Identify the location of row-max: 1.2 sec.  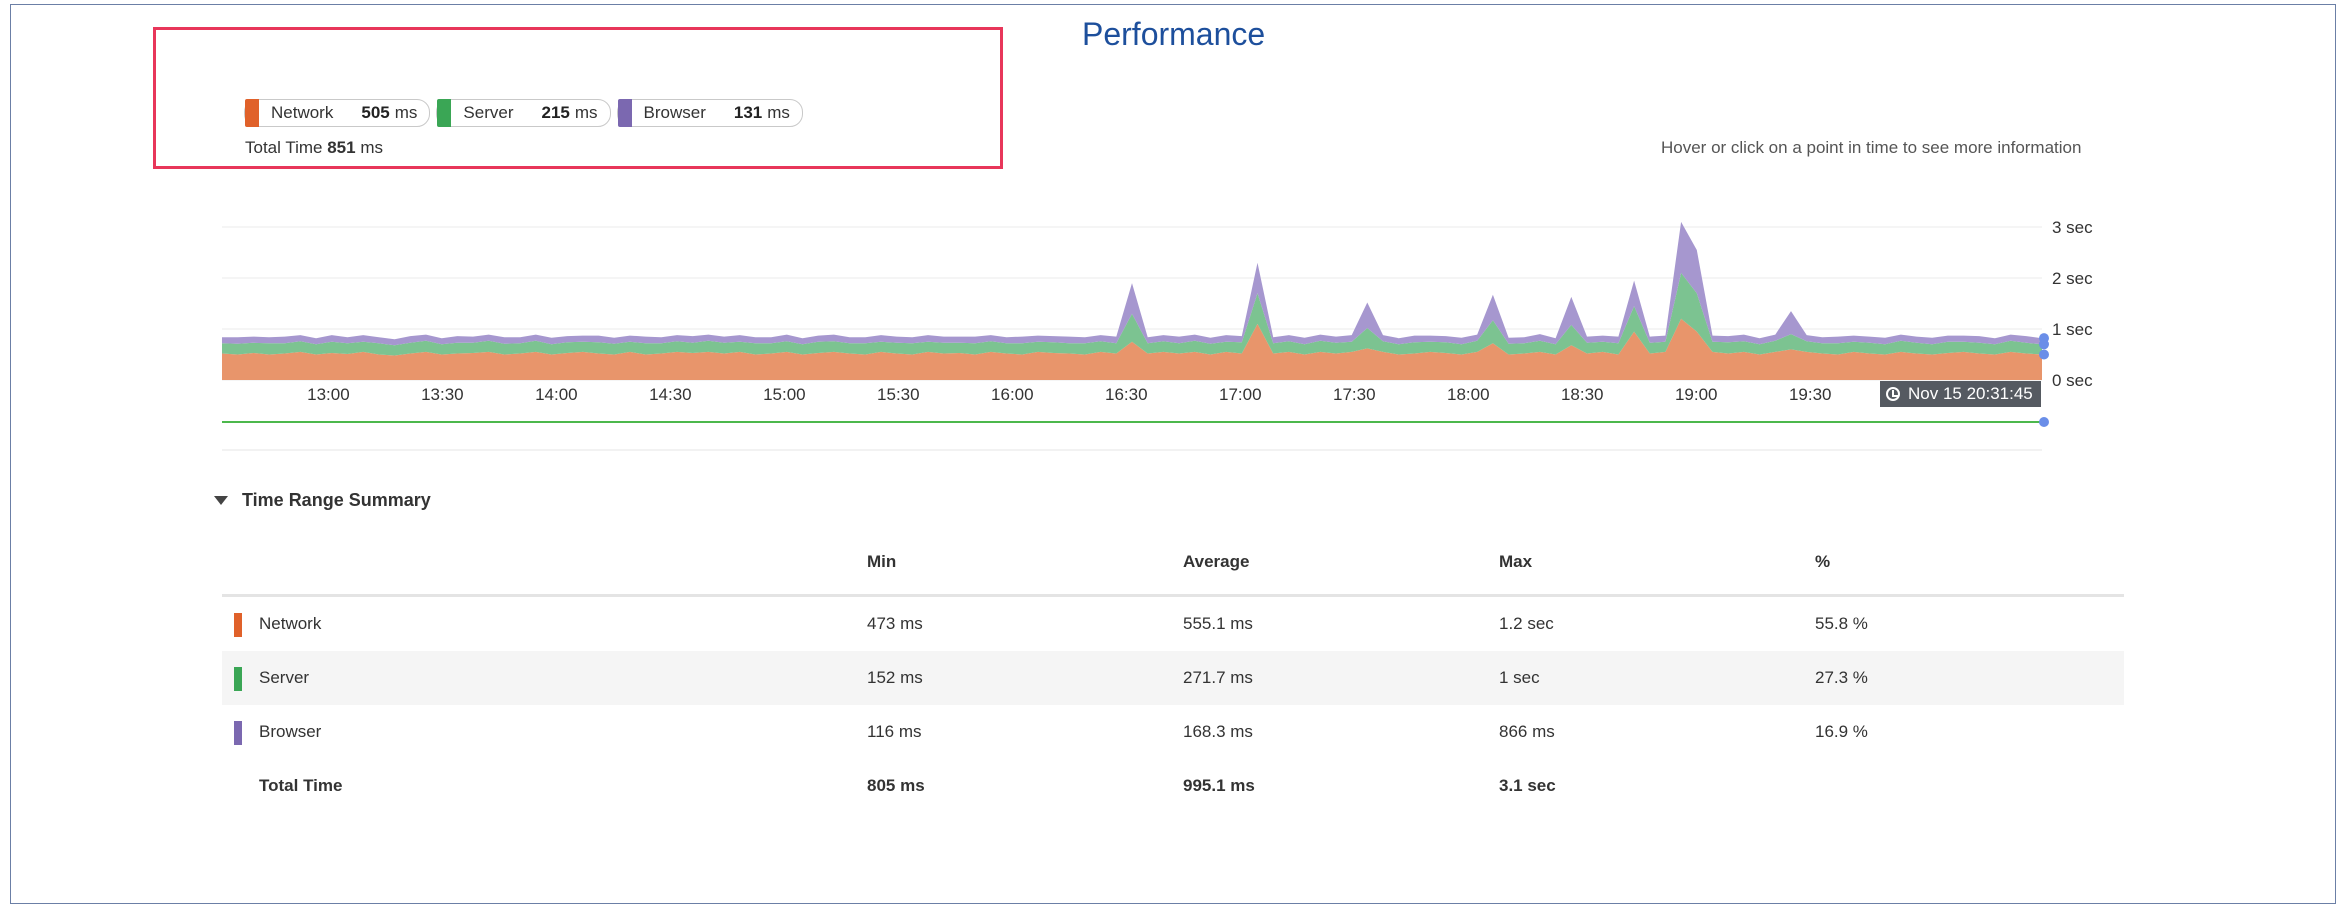
(1526, 623).